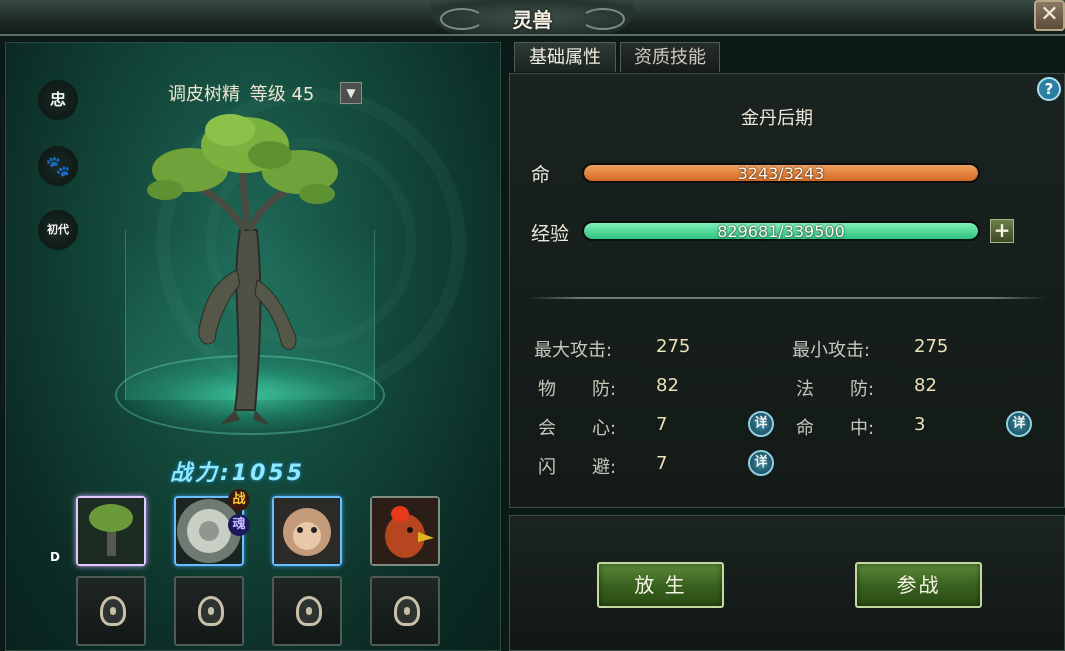 This screenshot has height=651, width=1065. What do you see at coordinates (550, 234) in the screenshot?
I see `exp-label: 经验` at bounding box center [550, 234].